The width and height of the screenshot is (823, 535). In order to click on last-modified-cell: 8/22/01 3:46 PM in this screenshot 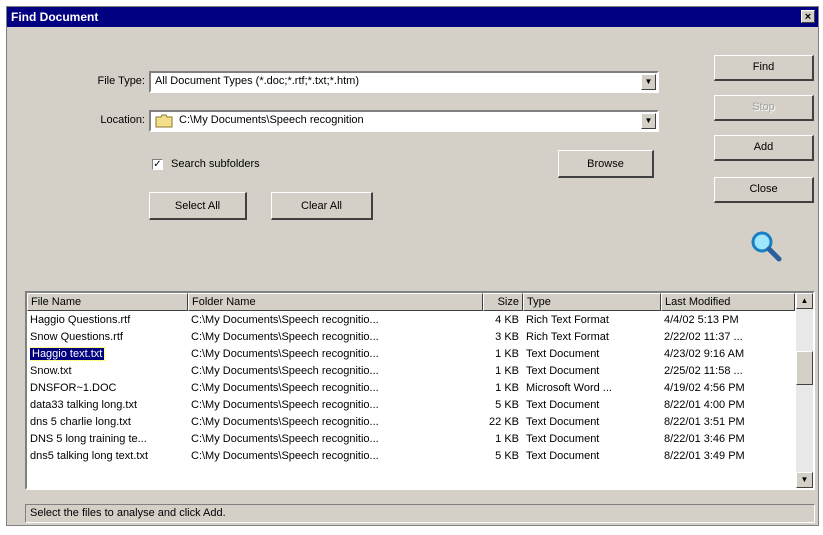, I will do `click(704, 439)`.